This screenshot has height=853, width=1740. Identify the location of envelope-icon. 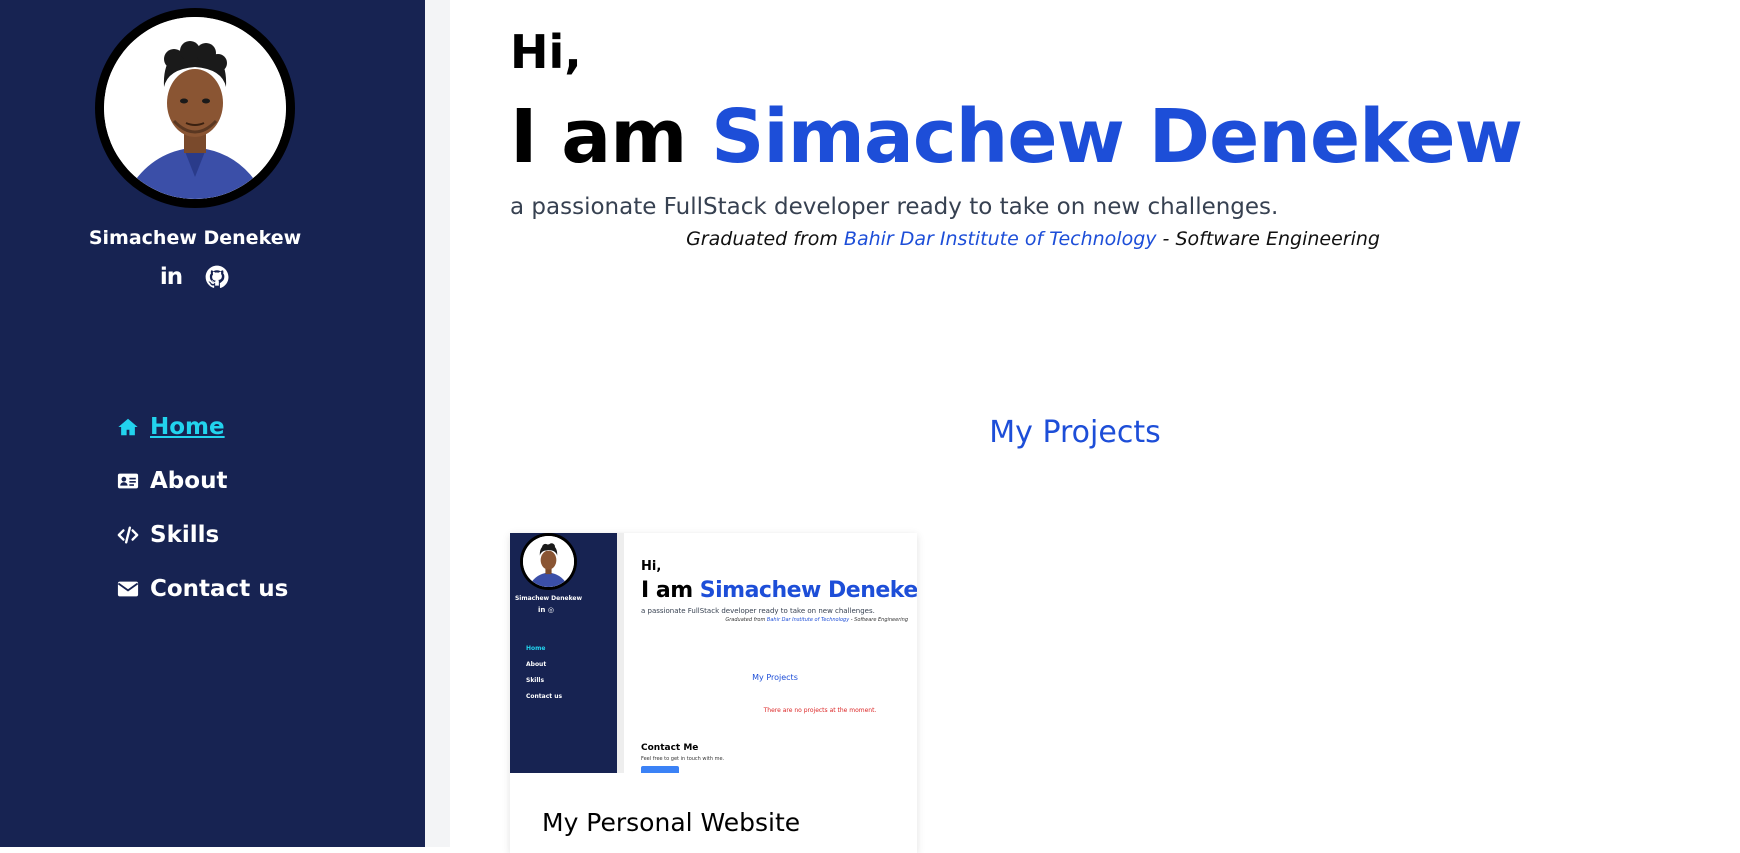
(128, 589).